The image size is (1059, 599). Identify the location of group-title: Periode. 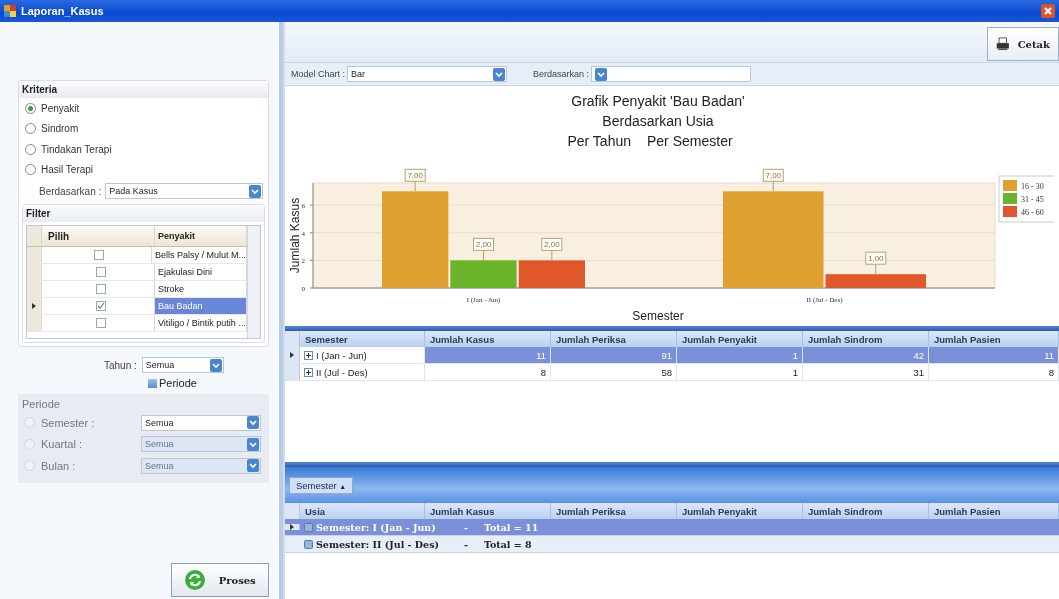
(41, 404).